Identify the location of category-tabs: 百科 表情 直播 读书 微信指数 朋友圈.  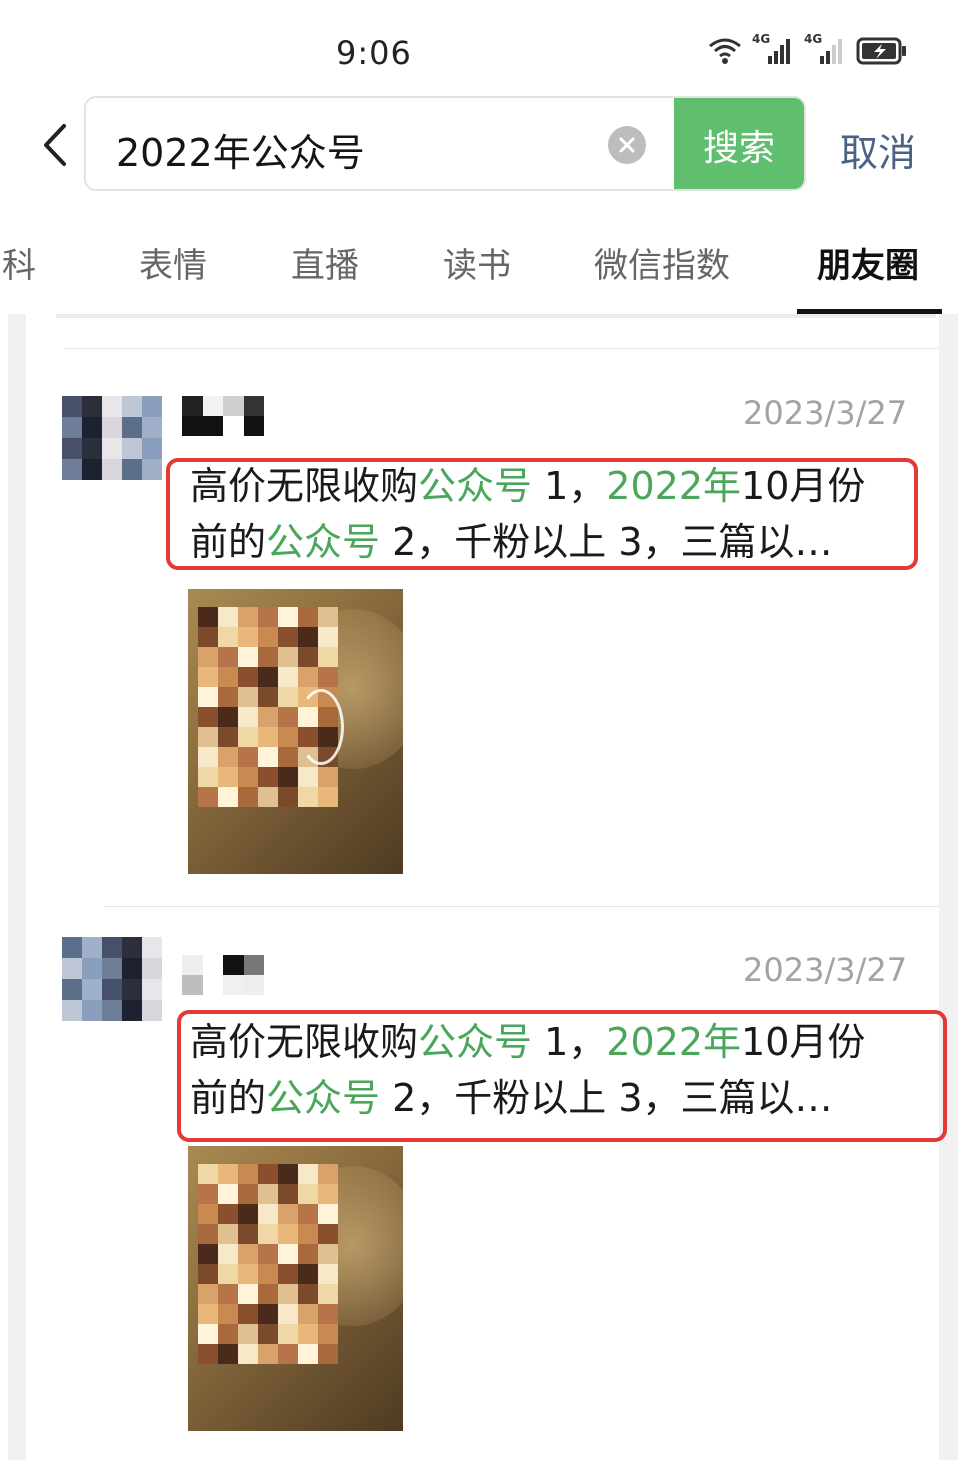
(485, 272).